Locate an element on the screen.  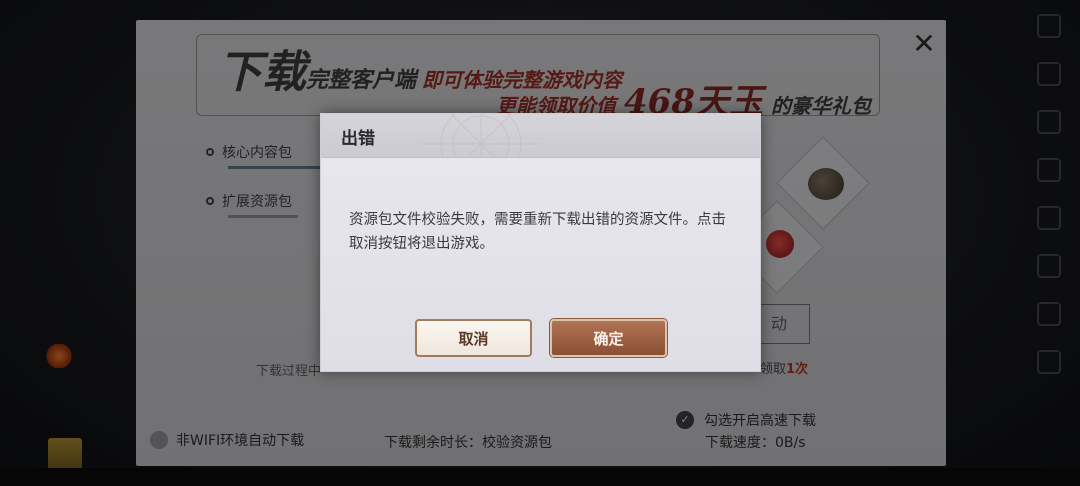
confirm-button: 确定 is located at coordinates (608, 338).